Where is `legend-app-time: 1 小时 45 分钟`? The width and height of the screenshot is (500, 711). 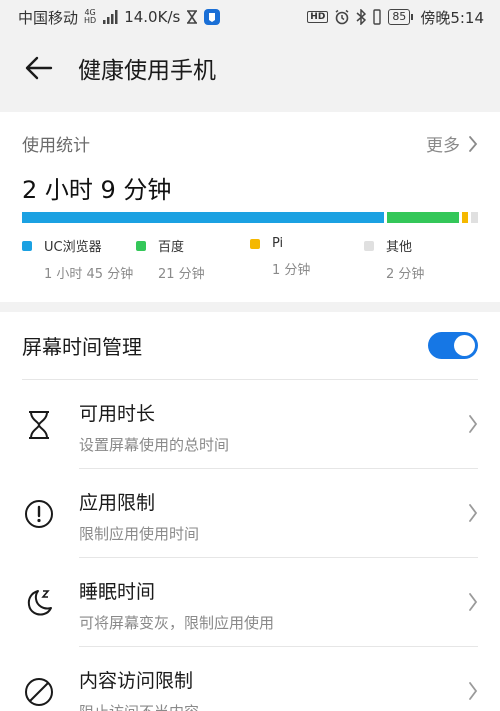
legend-app-time: 1 小时 45 分钟 is located at coordinates (89, 274).